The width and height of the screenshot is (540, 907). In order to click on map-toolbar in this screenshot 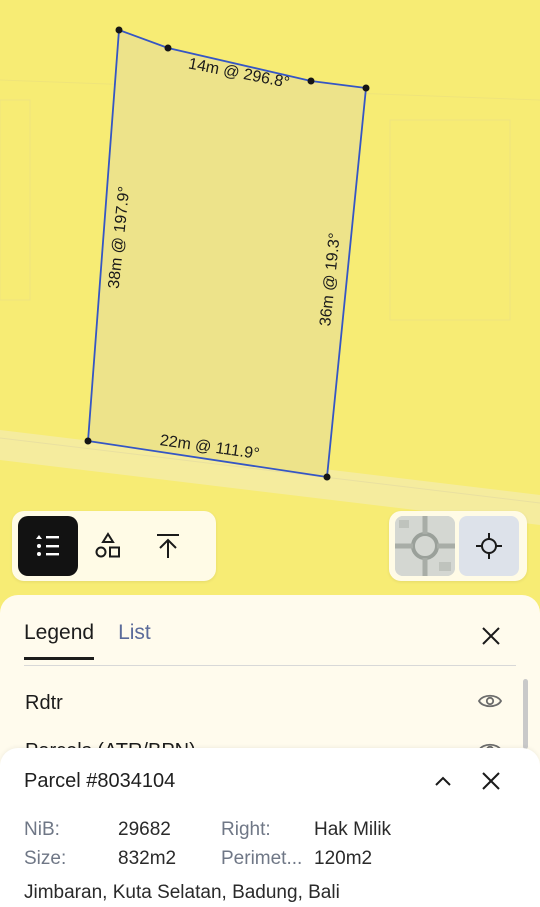, I will do `click(114, 546)`.